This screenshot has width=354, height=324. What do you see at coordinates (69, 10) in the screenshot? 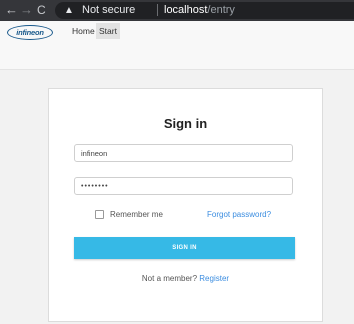
I see `warning-icon: ▲` at bounding box center [69, 10].